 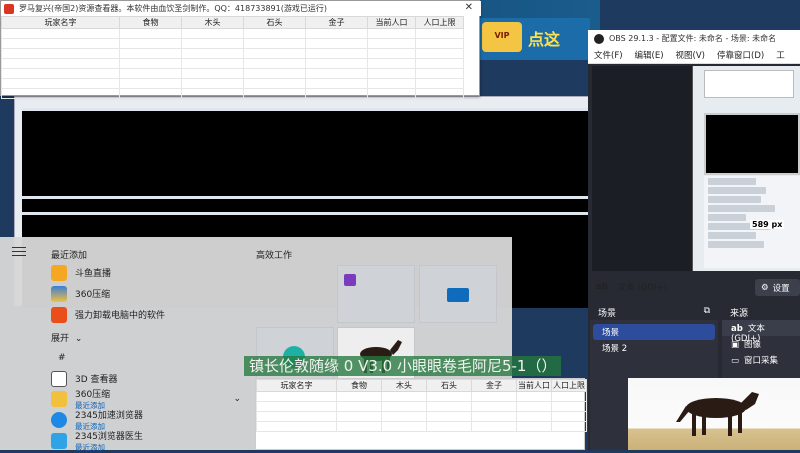 I want to click on vip-badge-icon: VIP, so click(x=502, y=37).